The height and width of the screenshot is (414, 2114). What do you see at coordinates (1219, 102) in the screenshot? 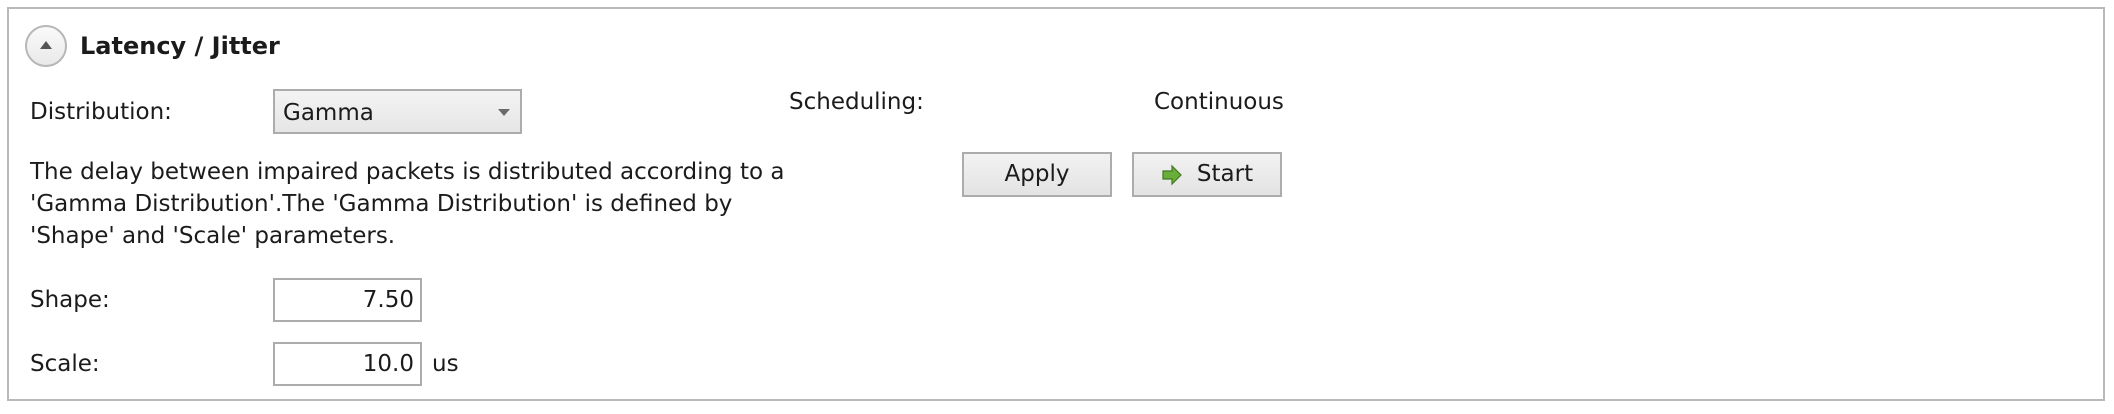
I see `scheduling-value: Continuous` at bounding box center [1219, 102].